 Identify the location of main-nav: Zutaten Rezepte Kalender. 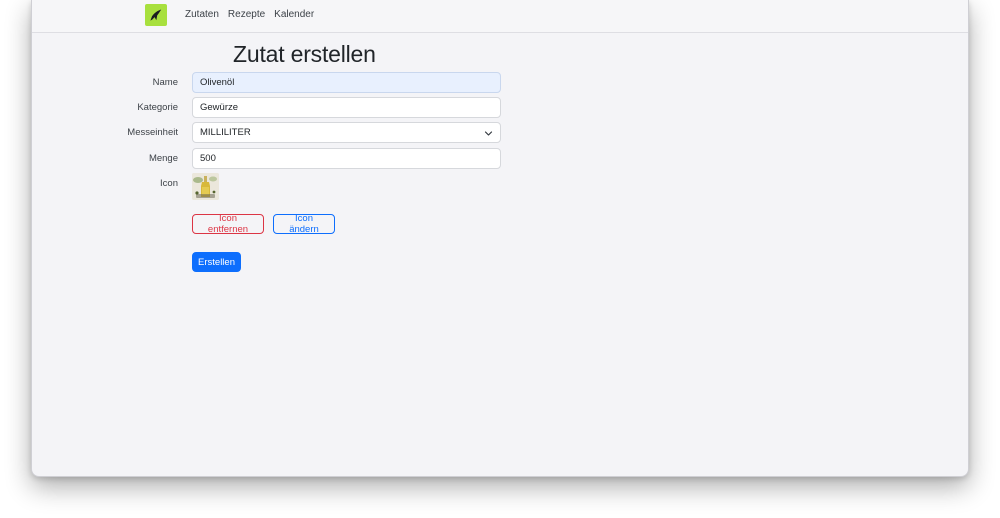
(249, 14).